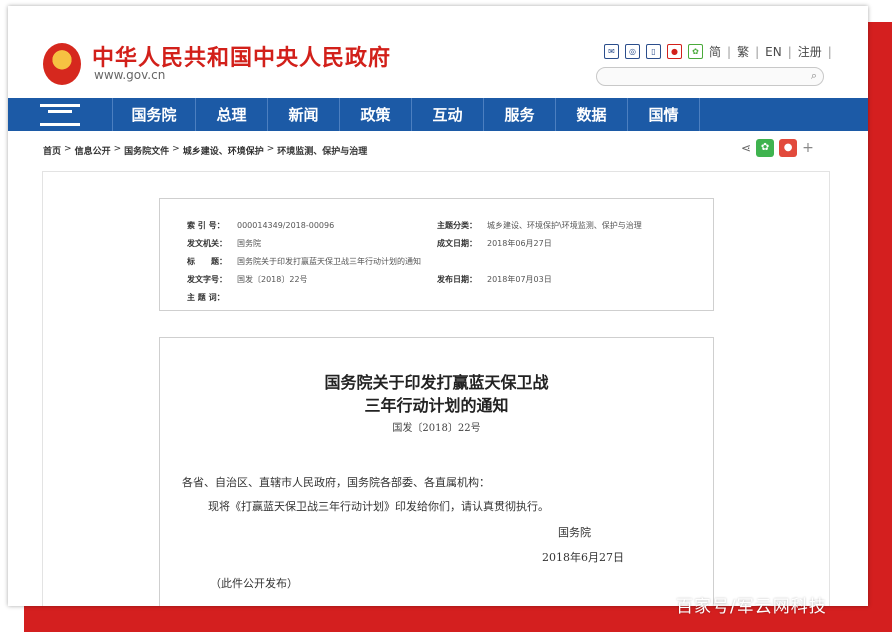  I want to click on meta-title: 标 题： 国务院关于印发打赢蓝天保卫战三年行动计划的通知, so click(304, 261).